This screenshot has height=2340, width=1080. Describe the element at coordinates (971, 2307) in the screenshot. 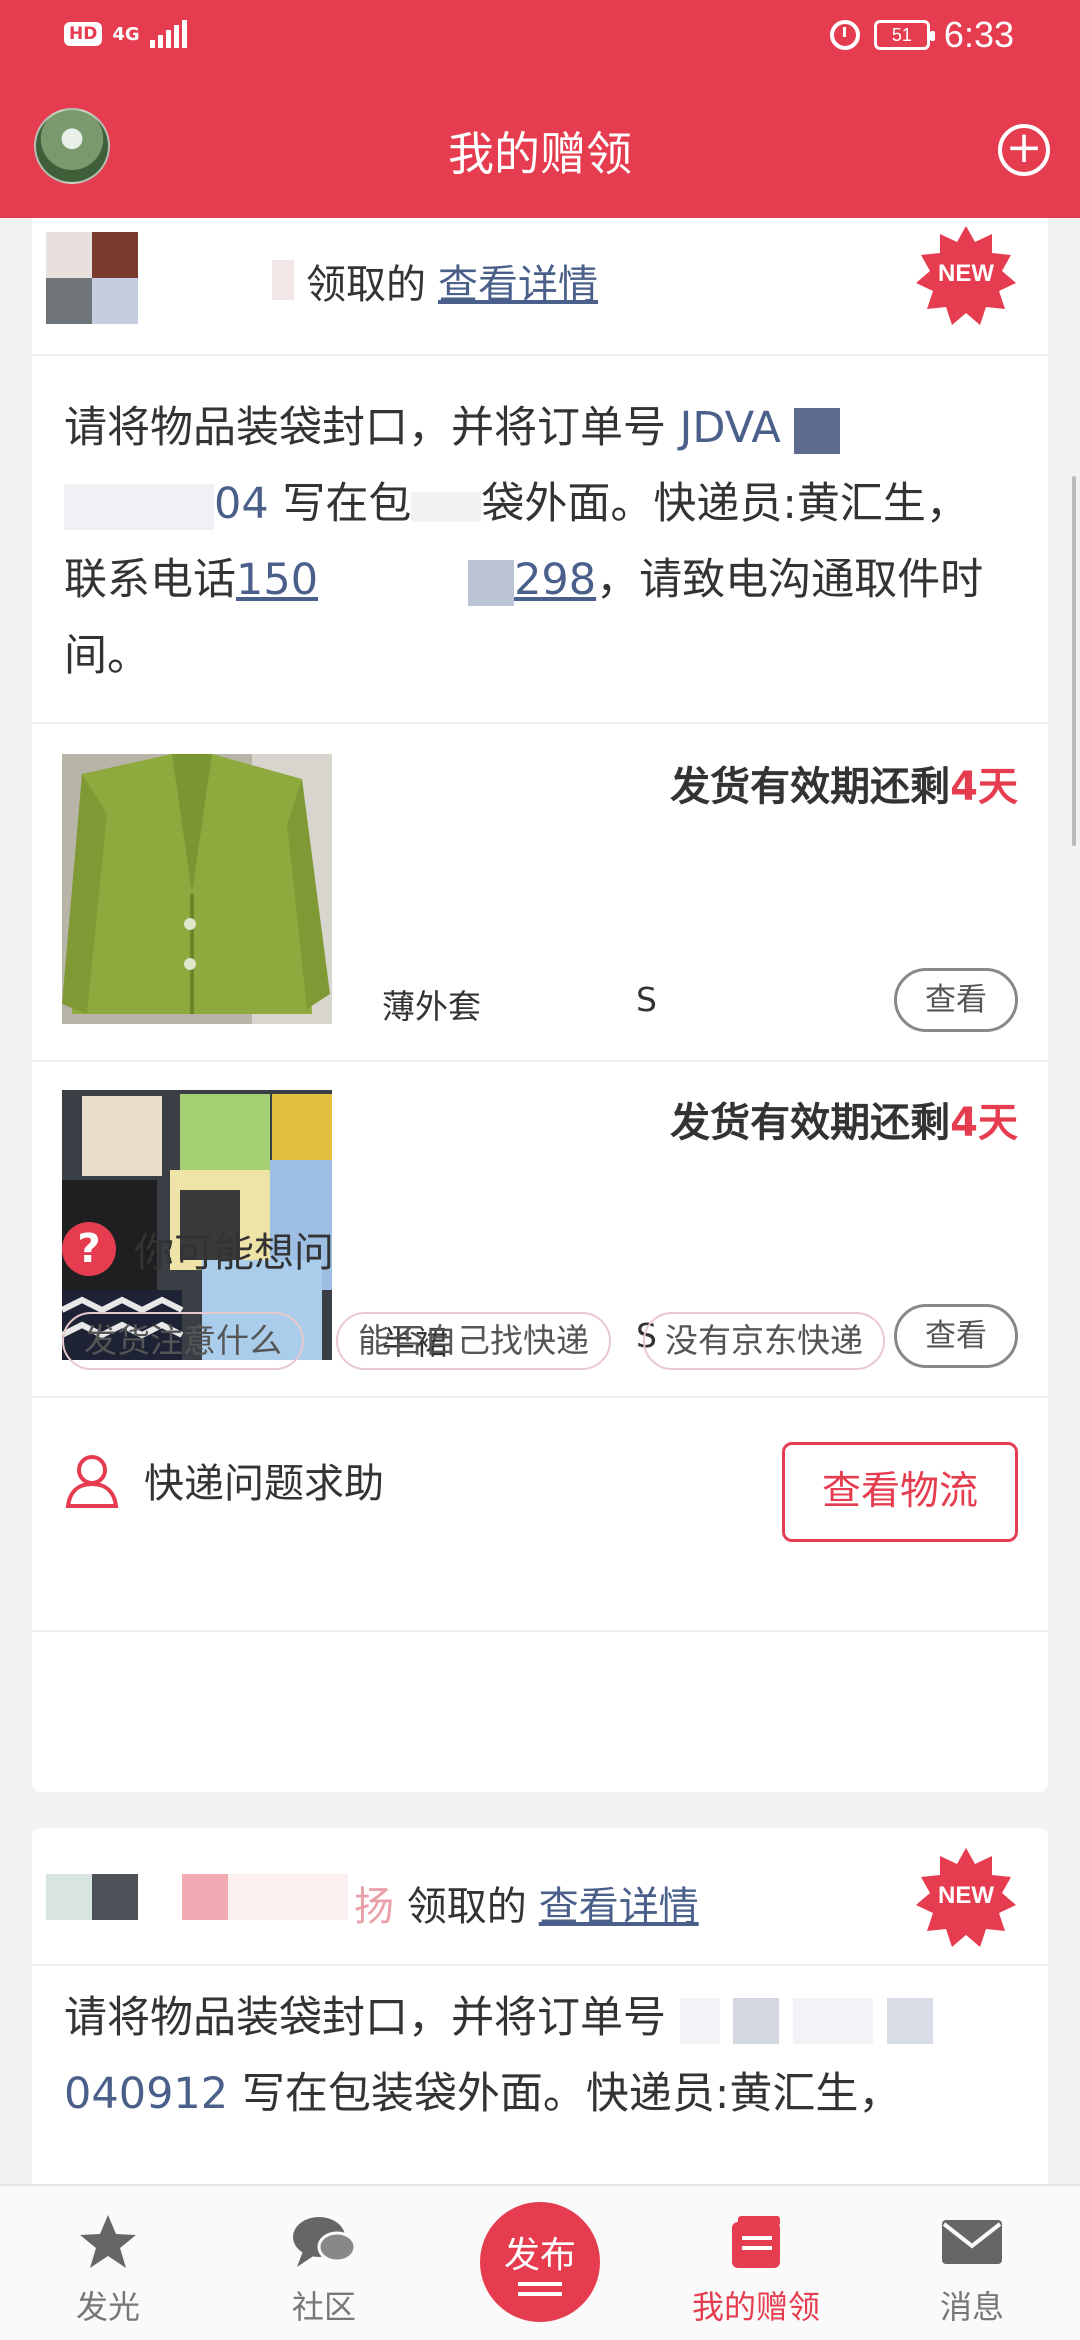

I see `nav-label: 消息` at that location.